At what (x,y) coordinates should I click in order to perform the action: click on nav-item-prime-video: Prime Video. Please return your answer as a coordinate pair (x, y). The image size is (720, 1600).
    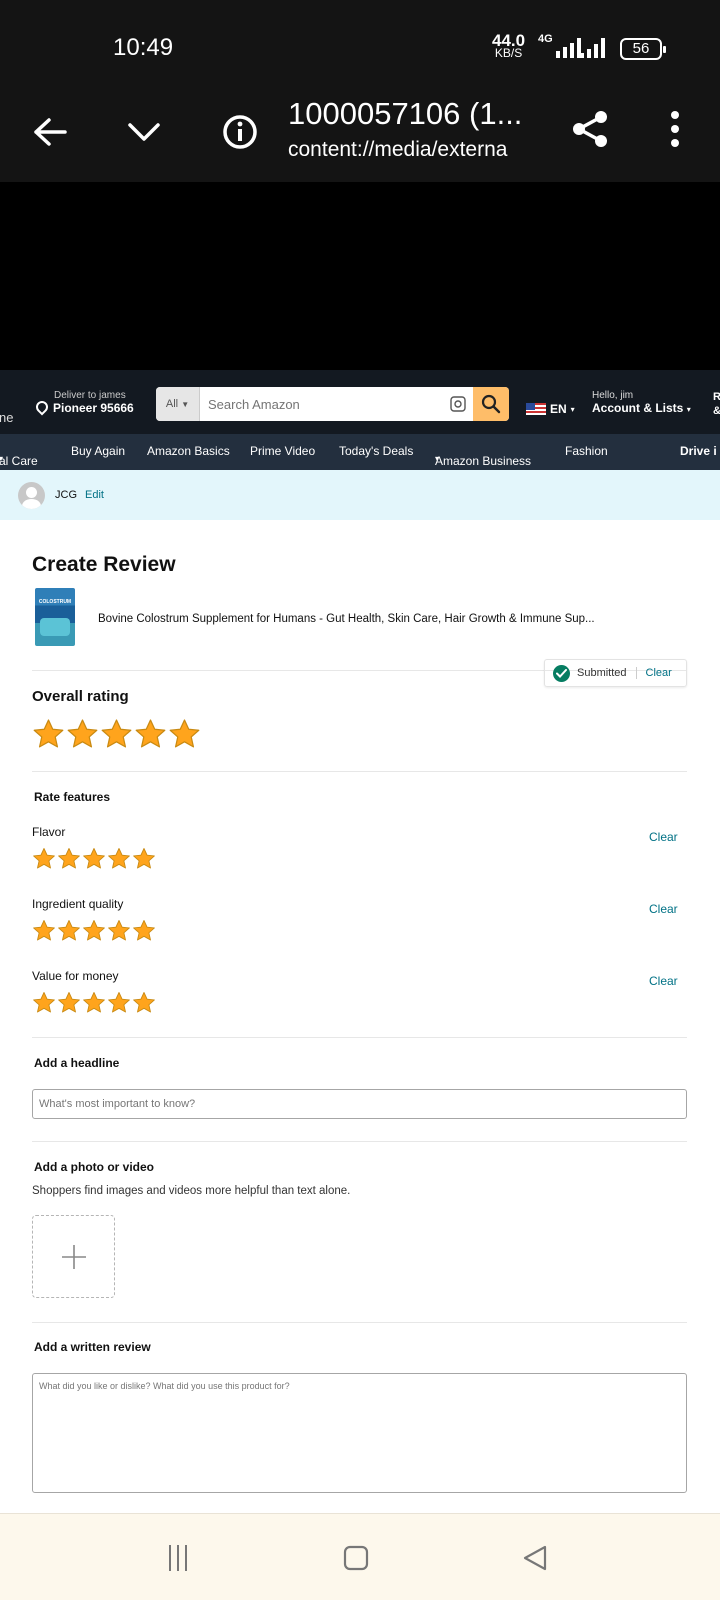
    Looking at the image, I should click on (282, 451).